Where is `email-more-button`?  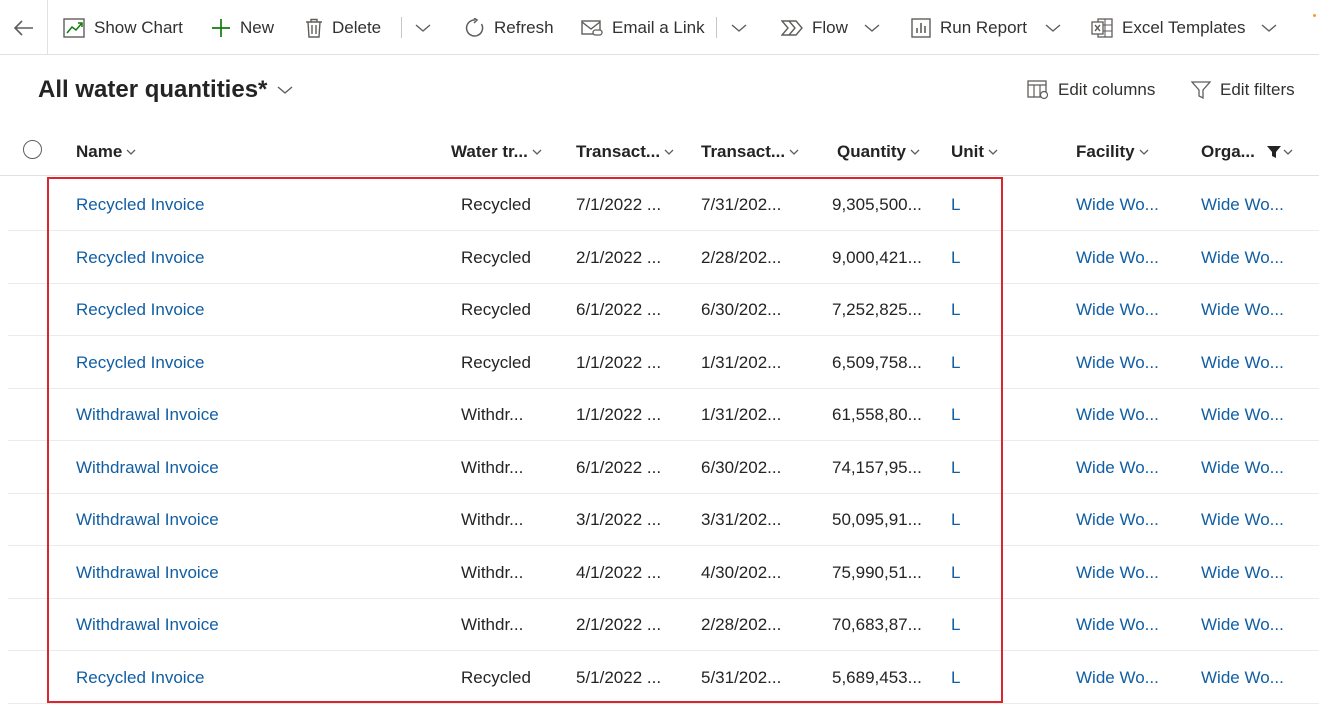
email-more-button is located at coordinates (739, 27).